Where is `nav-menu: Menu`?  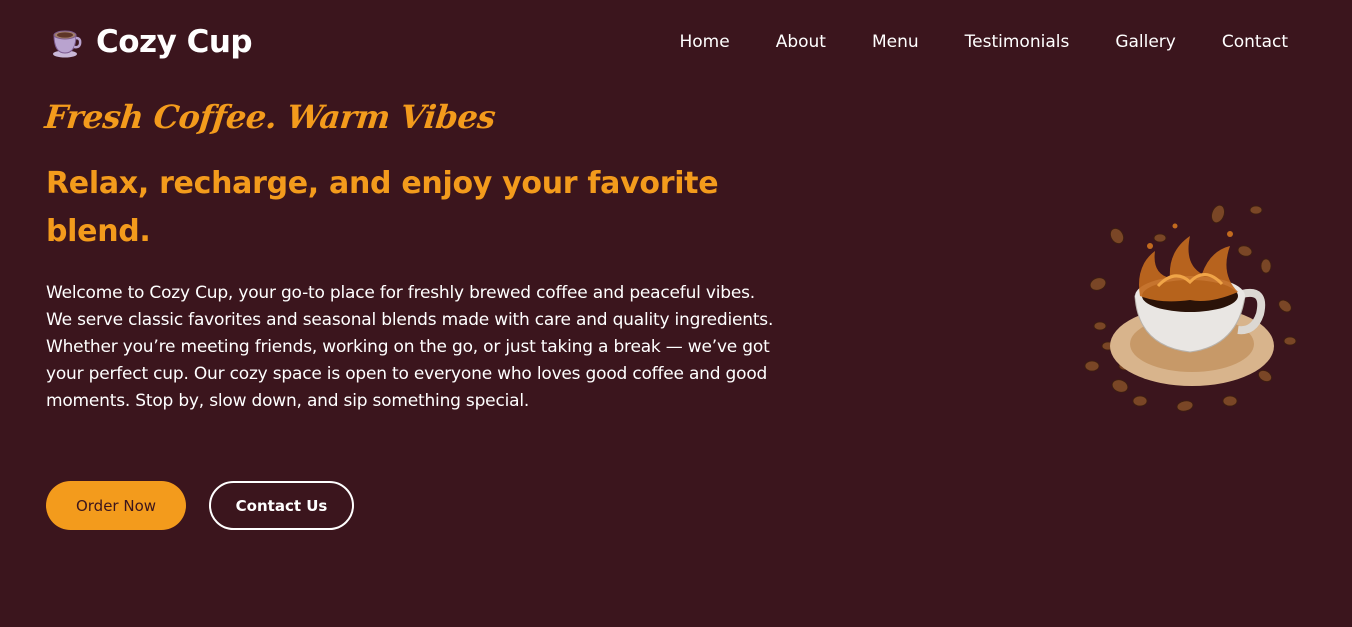 nav-menu: Menu is located at coordinates (895, 42).